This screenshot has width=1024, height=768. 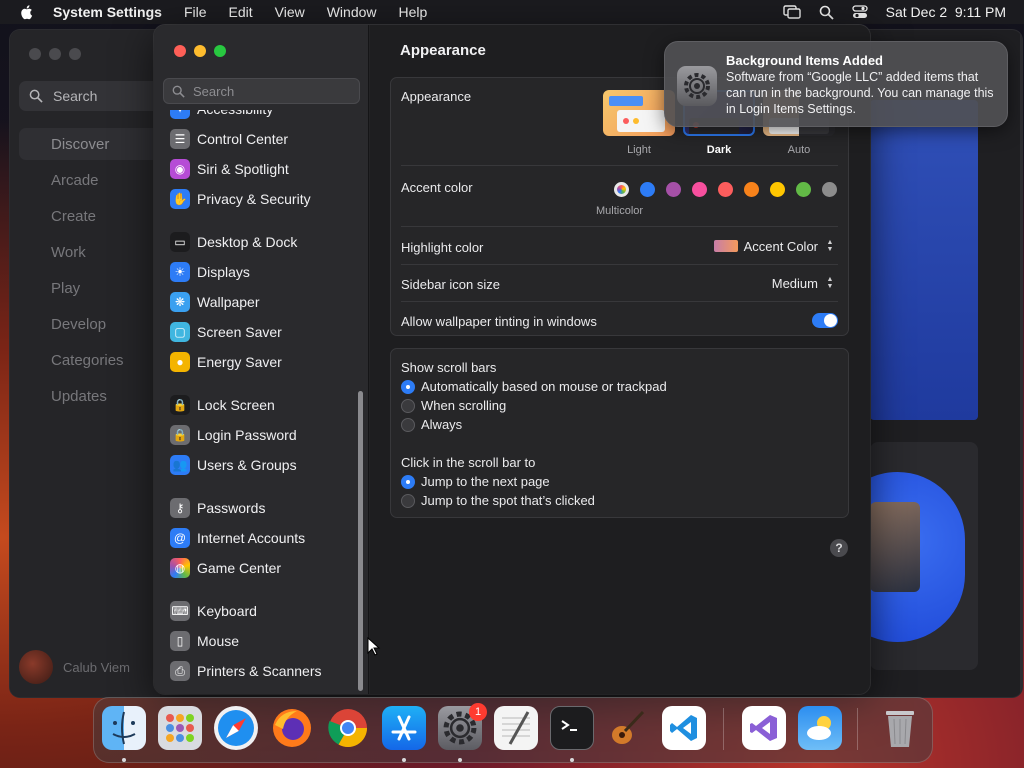 What do you see at coordinates (226, 362) in the screenshot?
I see `sidebar-item-energy-saver: ● Energy Saver` at bounding box center [226, 362].